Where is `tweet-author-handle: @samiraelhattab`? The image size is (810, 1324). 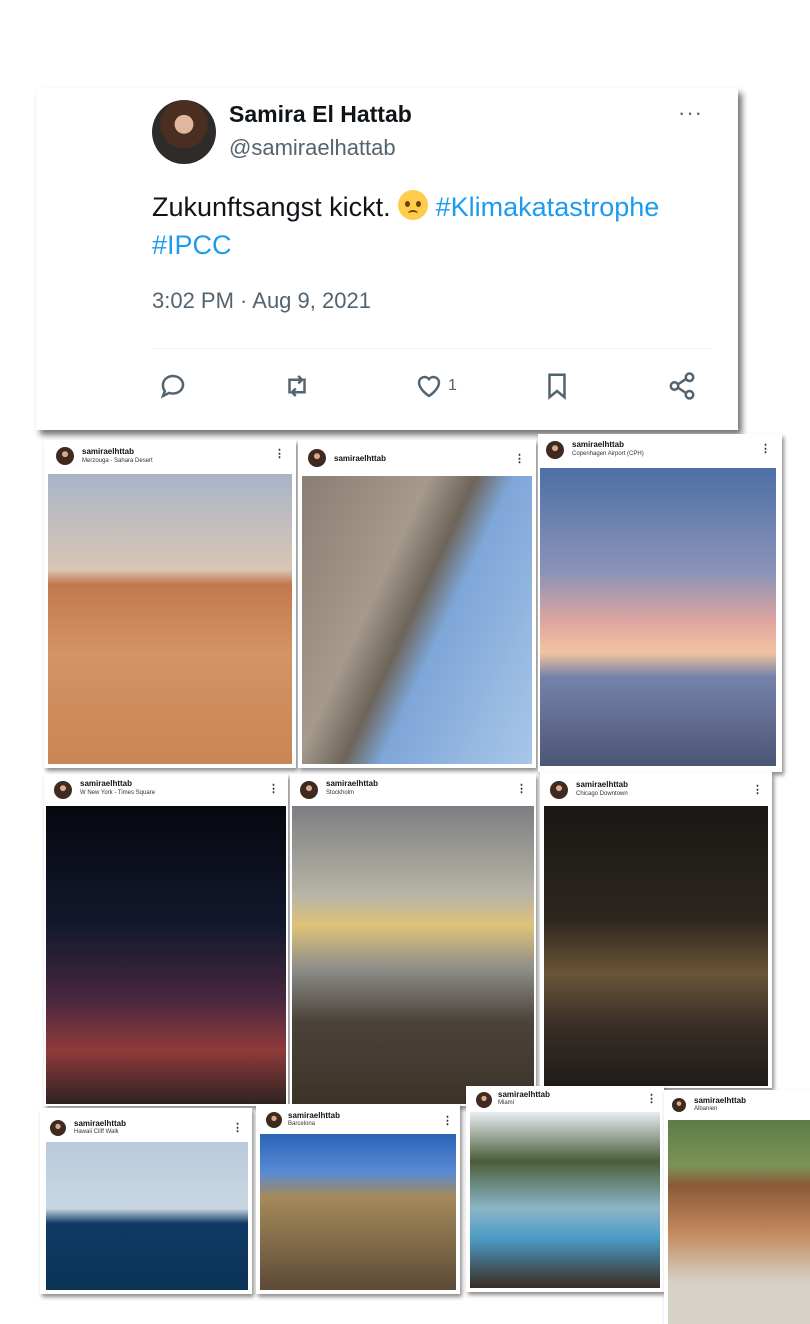
tweet-author-handle: @samiraelhattab is located at coordinates (312, 148).